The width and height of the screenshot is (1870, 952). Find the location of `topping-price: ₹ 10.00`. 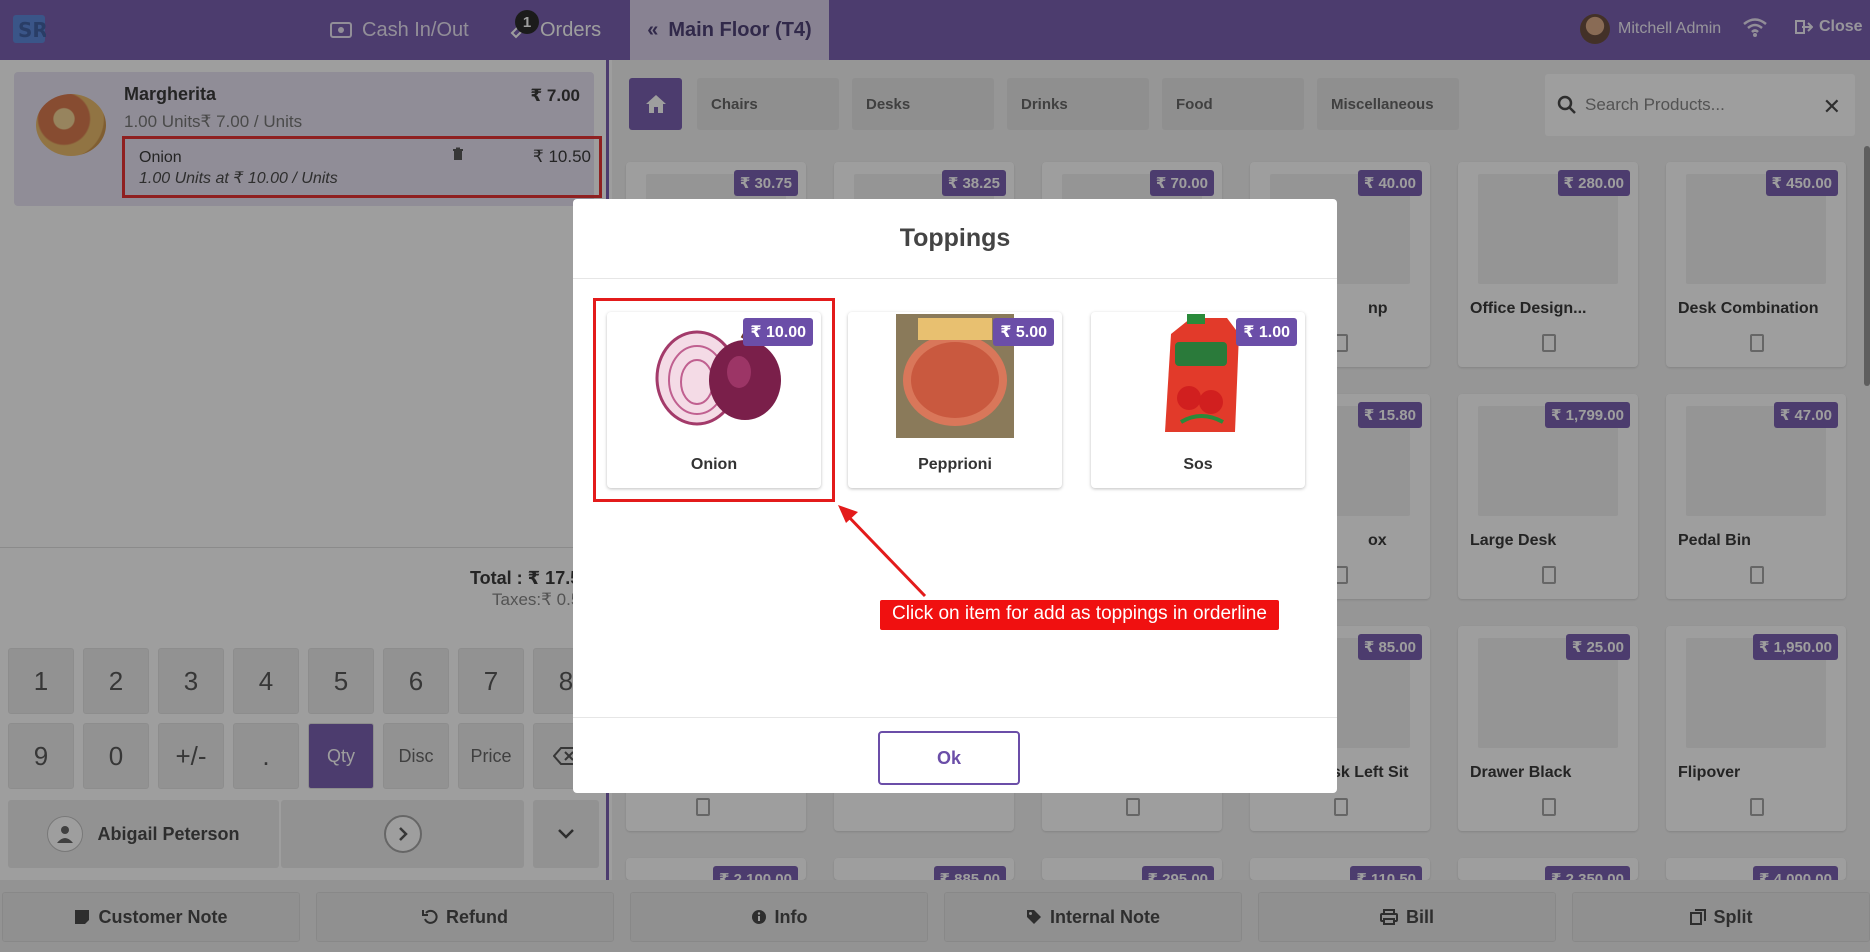

topping-price: ₹ 10.00 is located at coordinates (778, 332).